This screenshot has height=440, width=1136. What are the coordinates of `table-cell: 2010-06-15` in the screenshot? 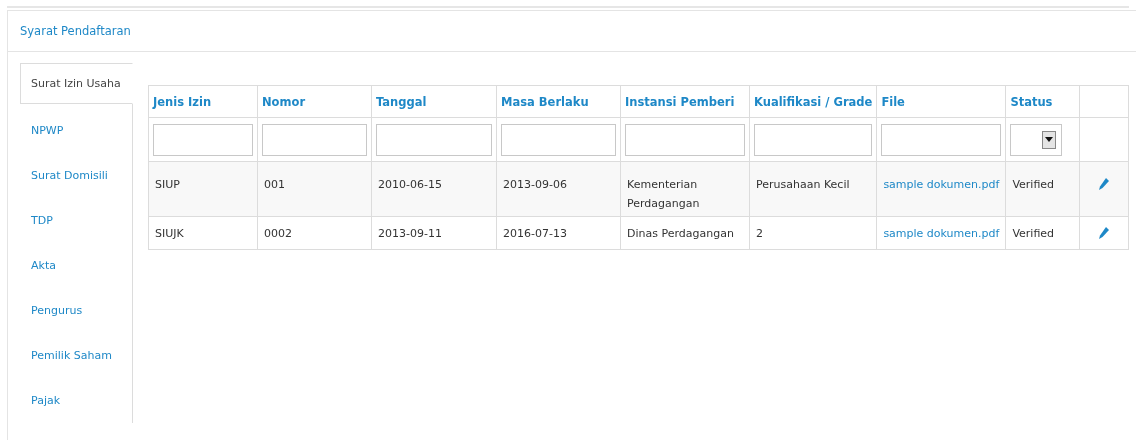 It's located at (410, 184).